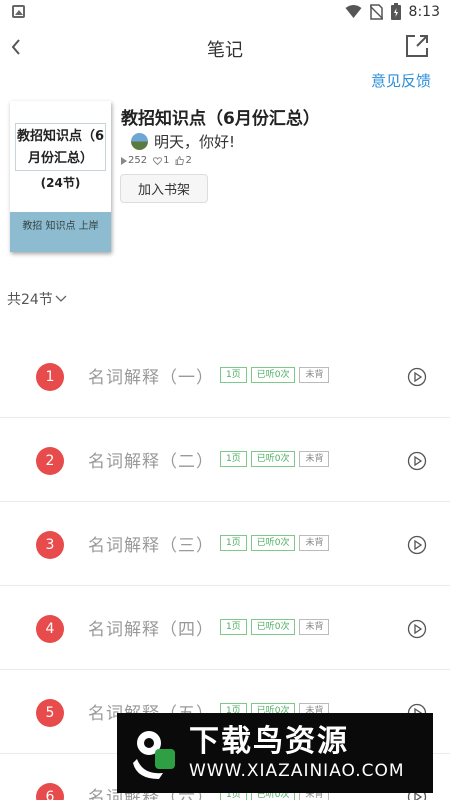  I want to click on thumbs-stat: 2, so click(183, 160).